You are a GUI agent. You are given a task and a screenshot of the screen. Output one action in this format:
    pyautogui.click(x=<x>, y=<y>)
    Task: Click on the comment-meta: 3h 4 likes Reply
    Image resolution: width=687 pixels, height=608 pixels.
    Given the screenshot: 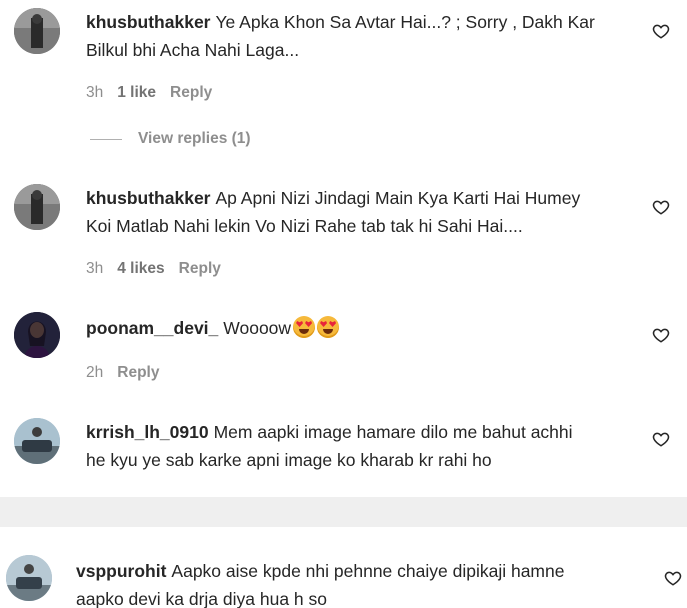 What is the action you would take?
    pyautogui.click(x=153, y=269)
    